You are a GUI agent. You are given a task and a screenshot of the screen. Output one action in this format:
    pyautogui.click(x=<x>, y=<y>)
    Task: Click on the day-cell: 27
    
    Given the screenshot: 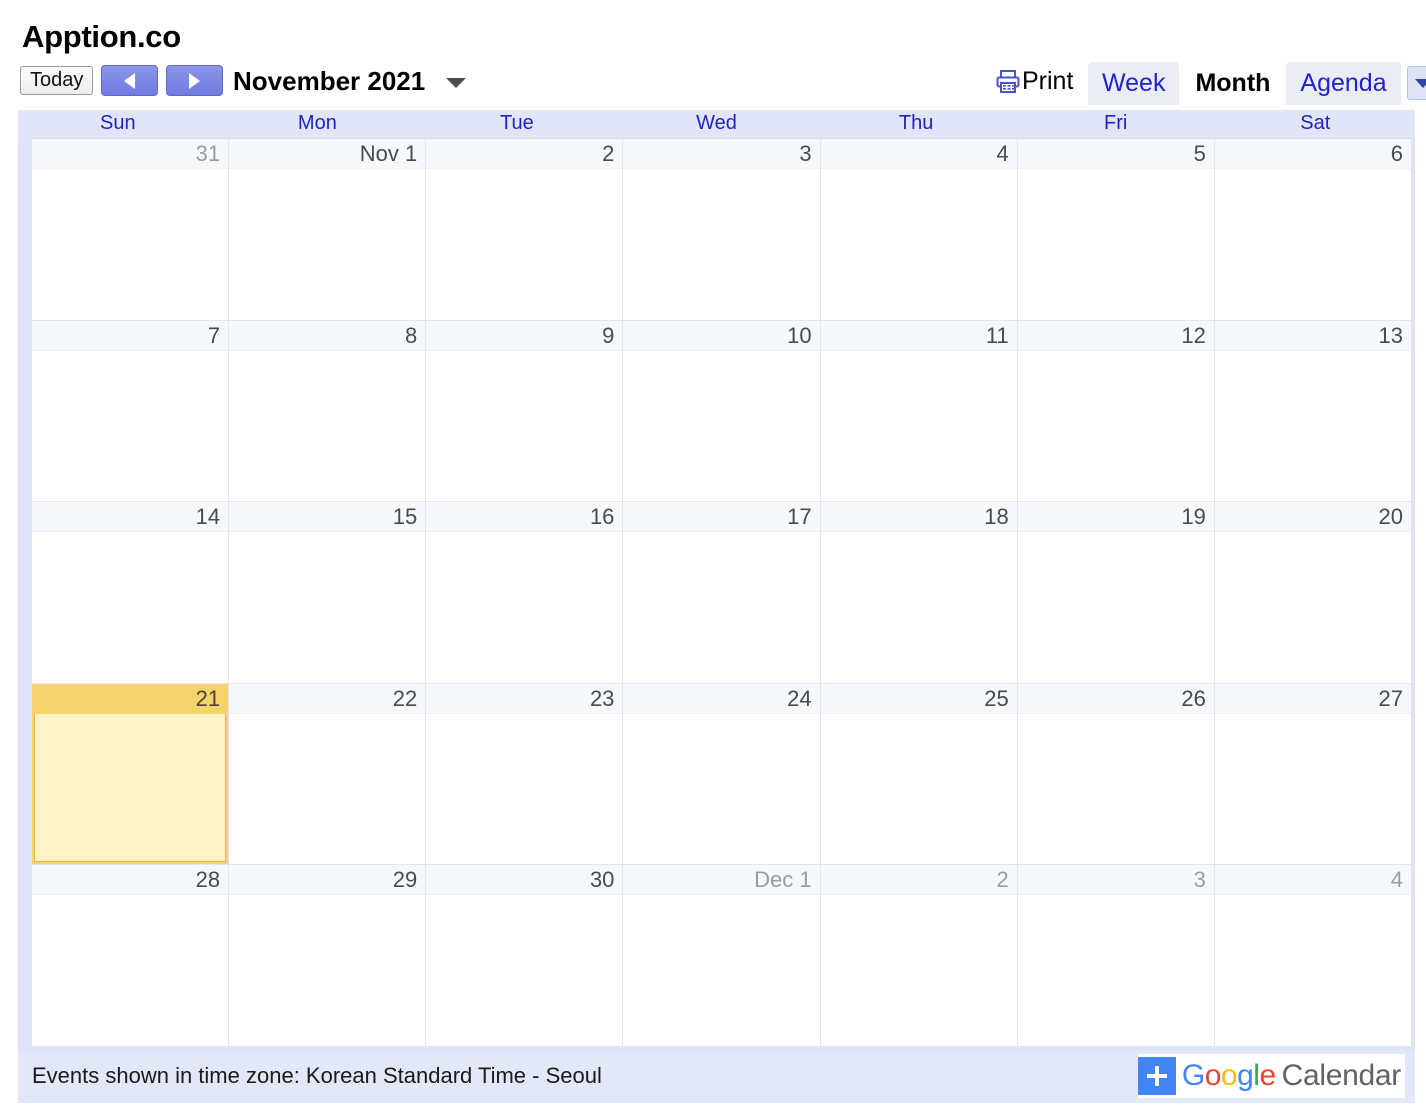 What is the action you would take?
    pyautogui.click(x=1312, y=774)
    